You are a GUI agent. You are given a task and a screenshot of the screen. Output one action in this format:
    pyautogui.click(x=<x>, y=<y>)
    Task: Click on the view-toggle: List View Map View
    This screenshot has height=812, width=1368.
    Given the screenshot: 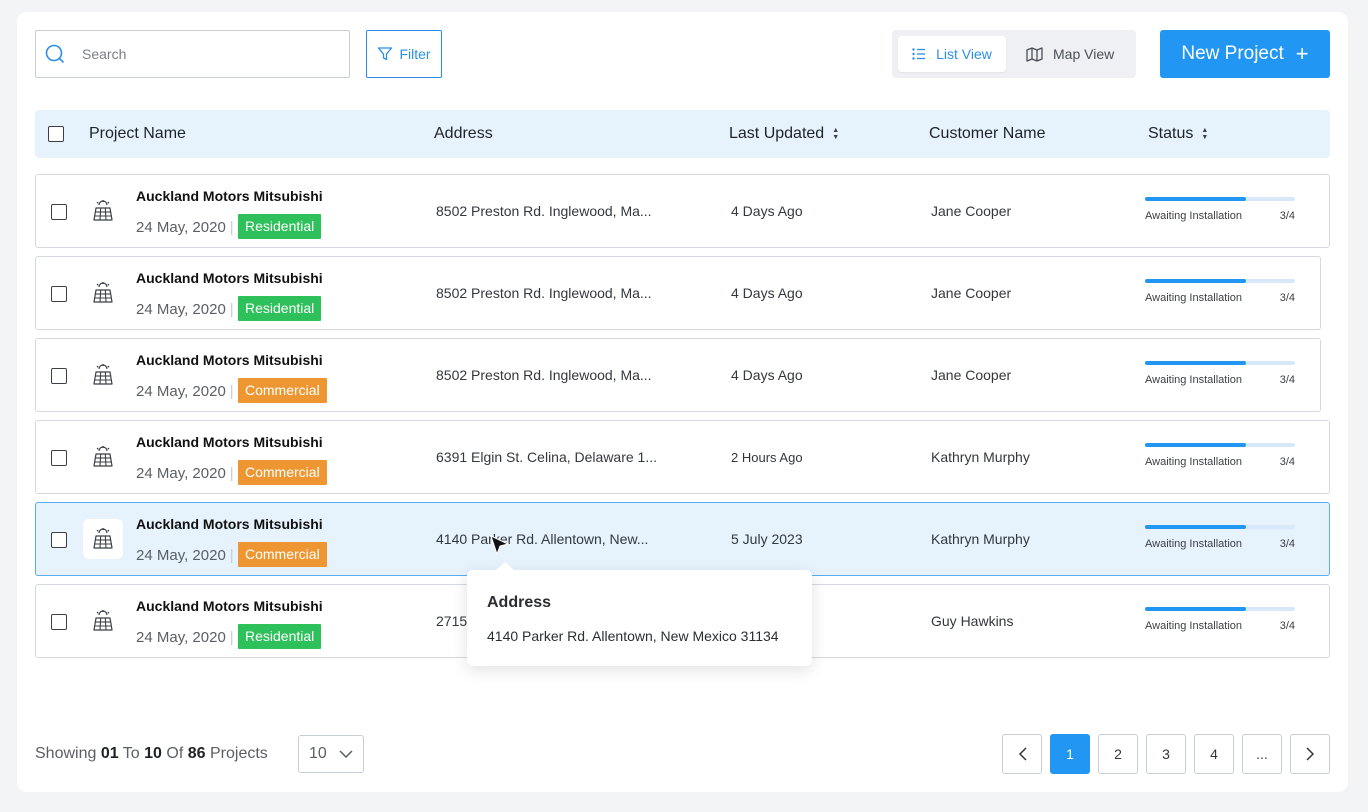 What is the action you would take?
    pyautogui.click(x=1014, y=54)
    